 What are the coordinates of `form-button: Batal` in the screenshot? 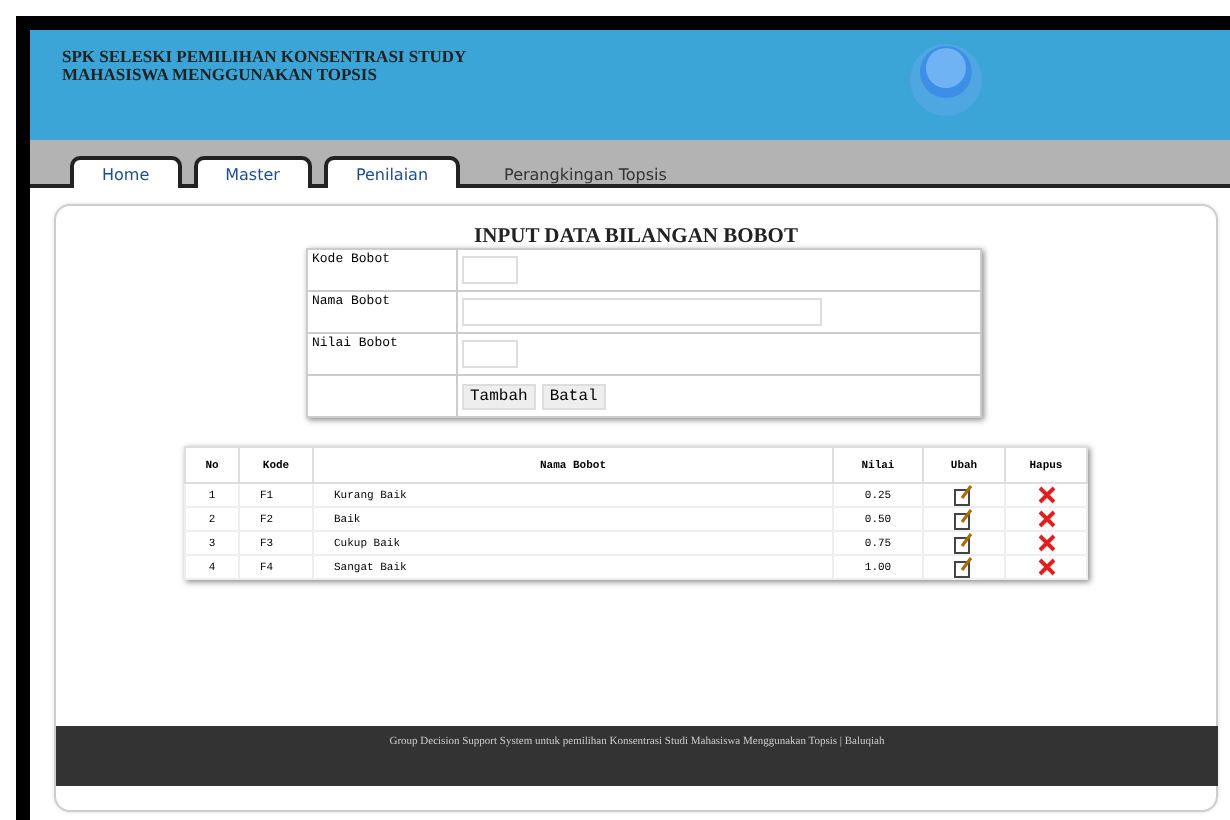 It's located at (573, 396).